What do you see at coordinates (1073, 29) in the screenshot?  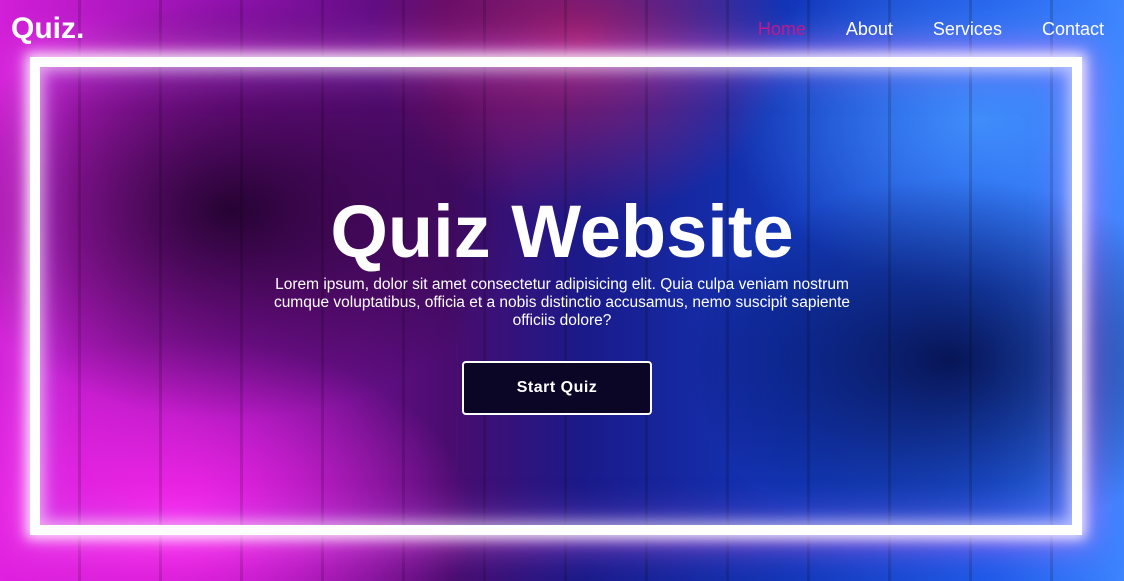 I see `nav-contact-link: Contact` at bounding box center [1073, 29].